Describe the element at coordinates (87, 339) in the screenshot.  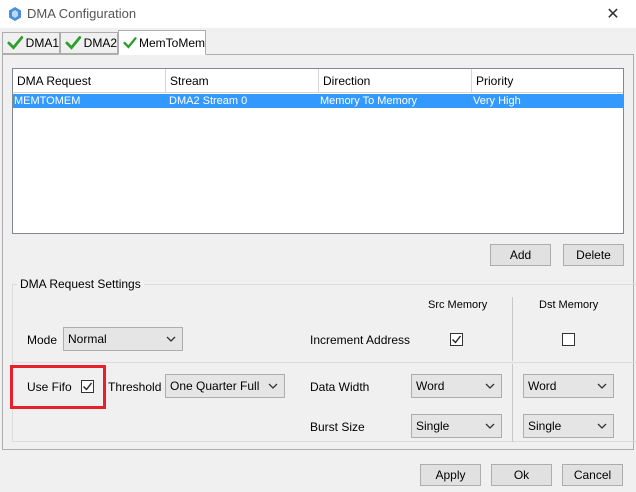
I see `mode-value: Normal` at that location.